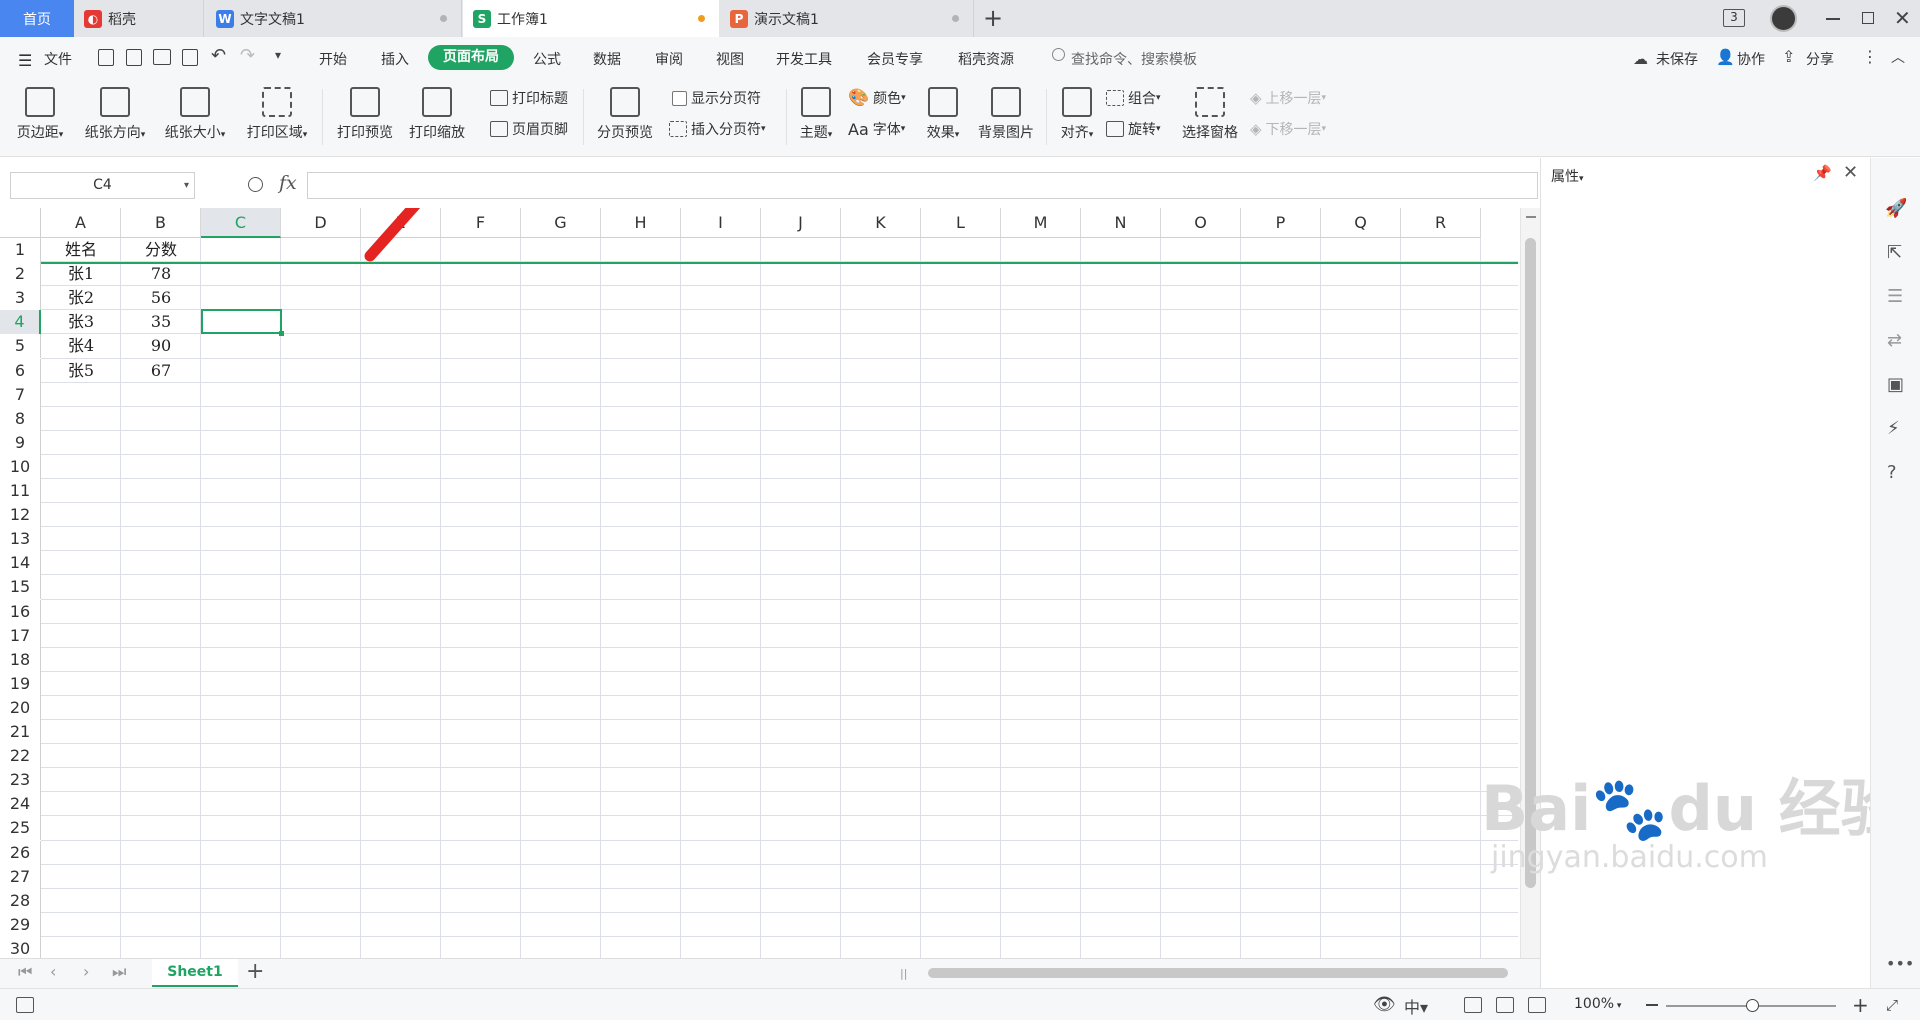  I want to click on theme-button: 主题▾, so click(816, 114).